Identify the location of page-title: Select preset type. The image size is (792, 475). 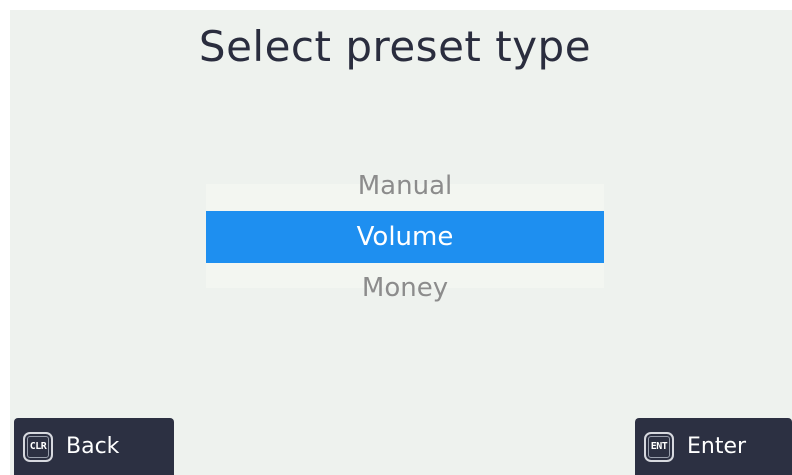
(395, 46).